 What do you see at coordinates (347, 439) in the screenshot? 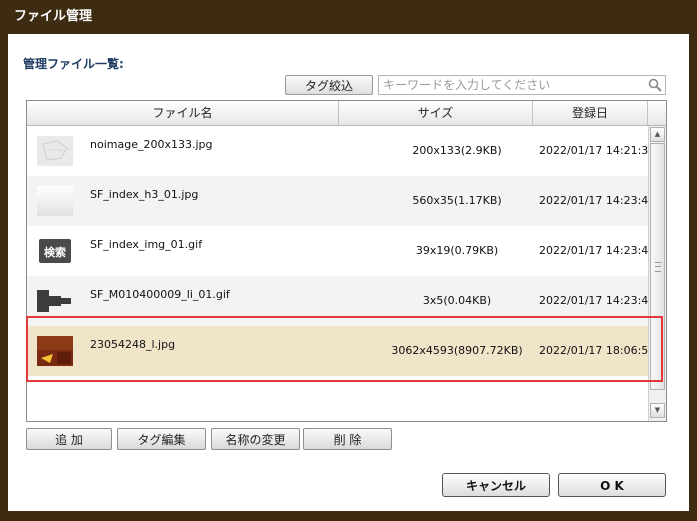
I see `delete-button: 削 除` at bounding box center [347, 439].